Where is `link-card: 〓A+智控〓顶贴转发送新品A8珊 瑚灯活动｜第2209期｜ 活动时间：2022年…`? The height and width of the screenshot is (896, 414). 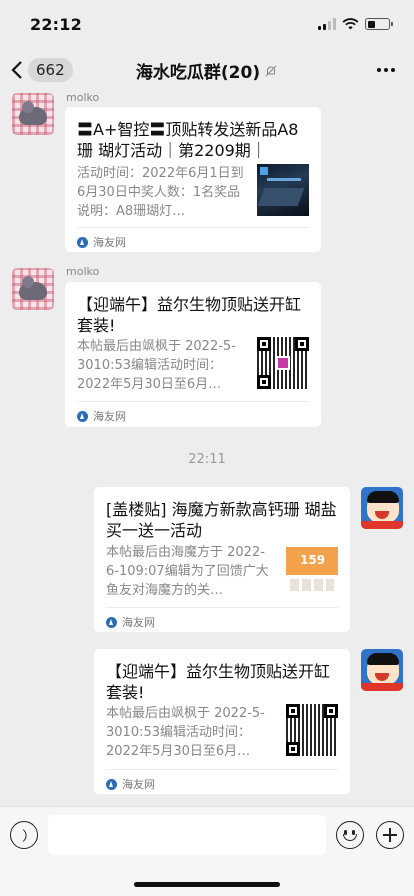 link-card: 〓A+智控〓顶贴转发送新品A8珊 瑚灯活动｜第2209期｜ 活动时间：2022年… is located at coordinates (193, 179).